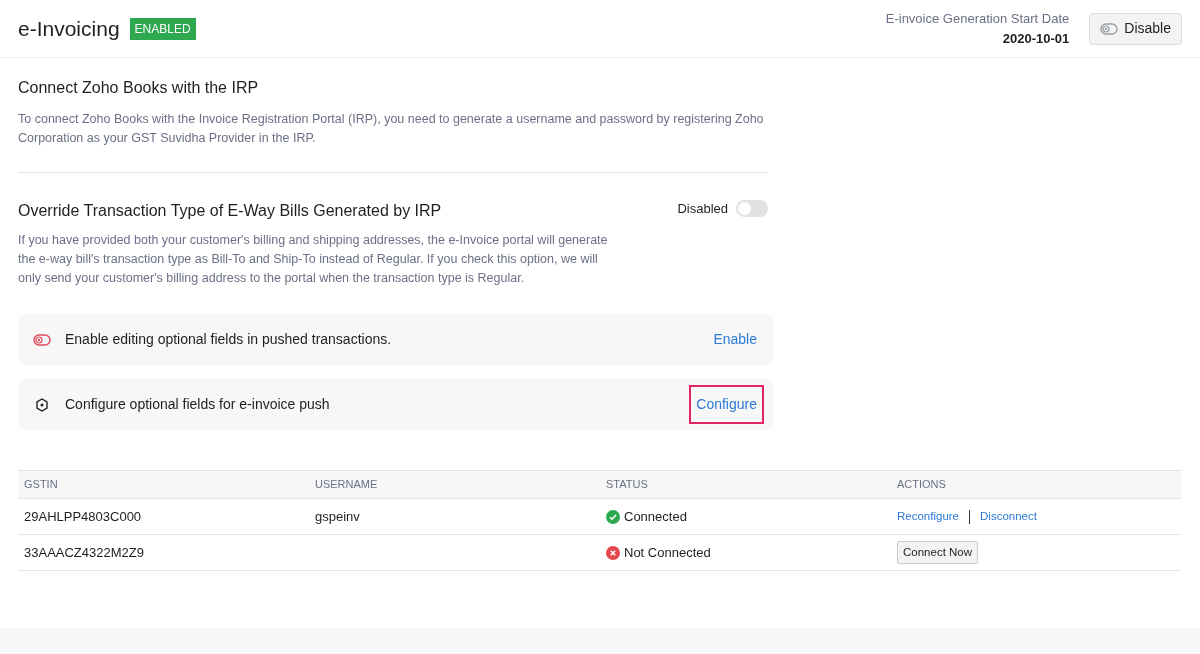 The height and width of the screenshot is (654, 1200). Describe the element at coordinates (139, 88) in the screenshot. I see `section-title: Connect Zoho Books with the IRP` at that location.